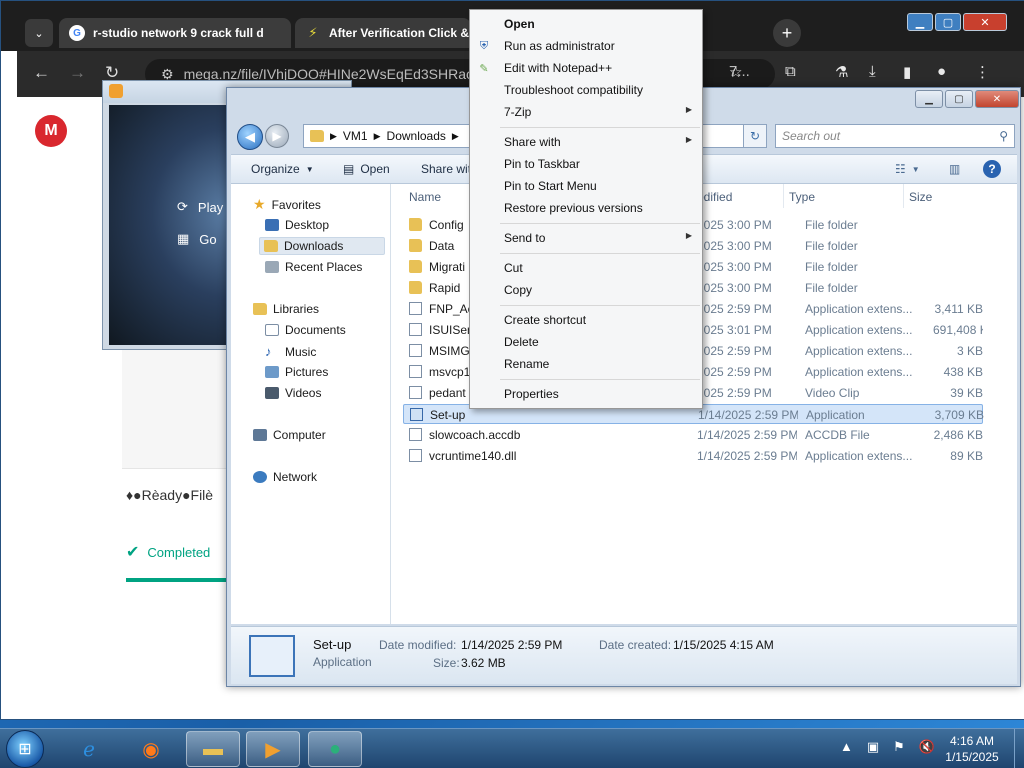 This screenshot has height=768, width=1024. I want to click on column-header-name: Name, so click(425, 197).